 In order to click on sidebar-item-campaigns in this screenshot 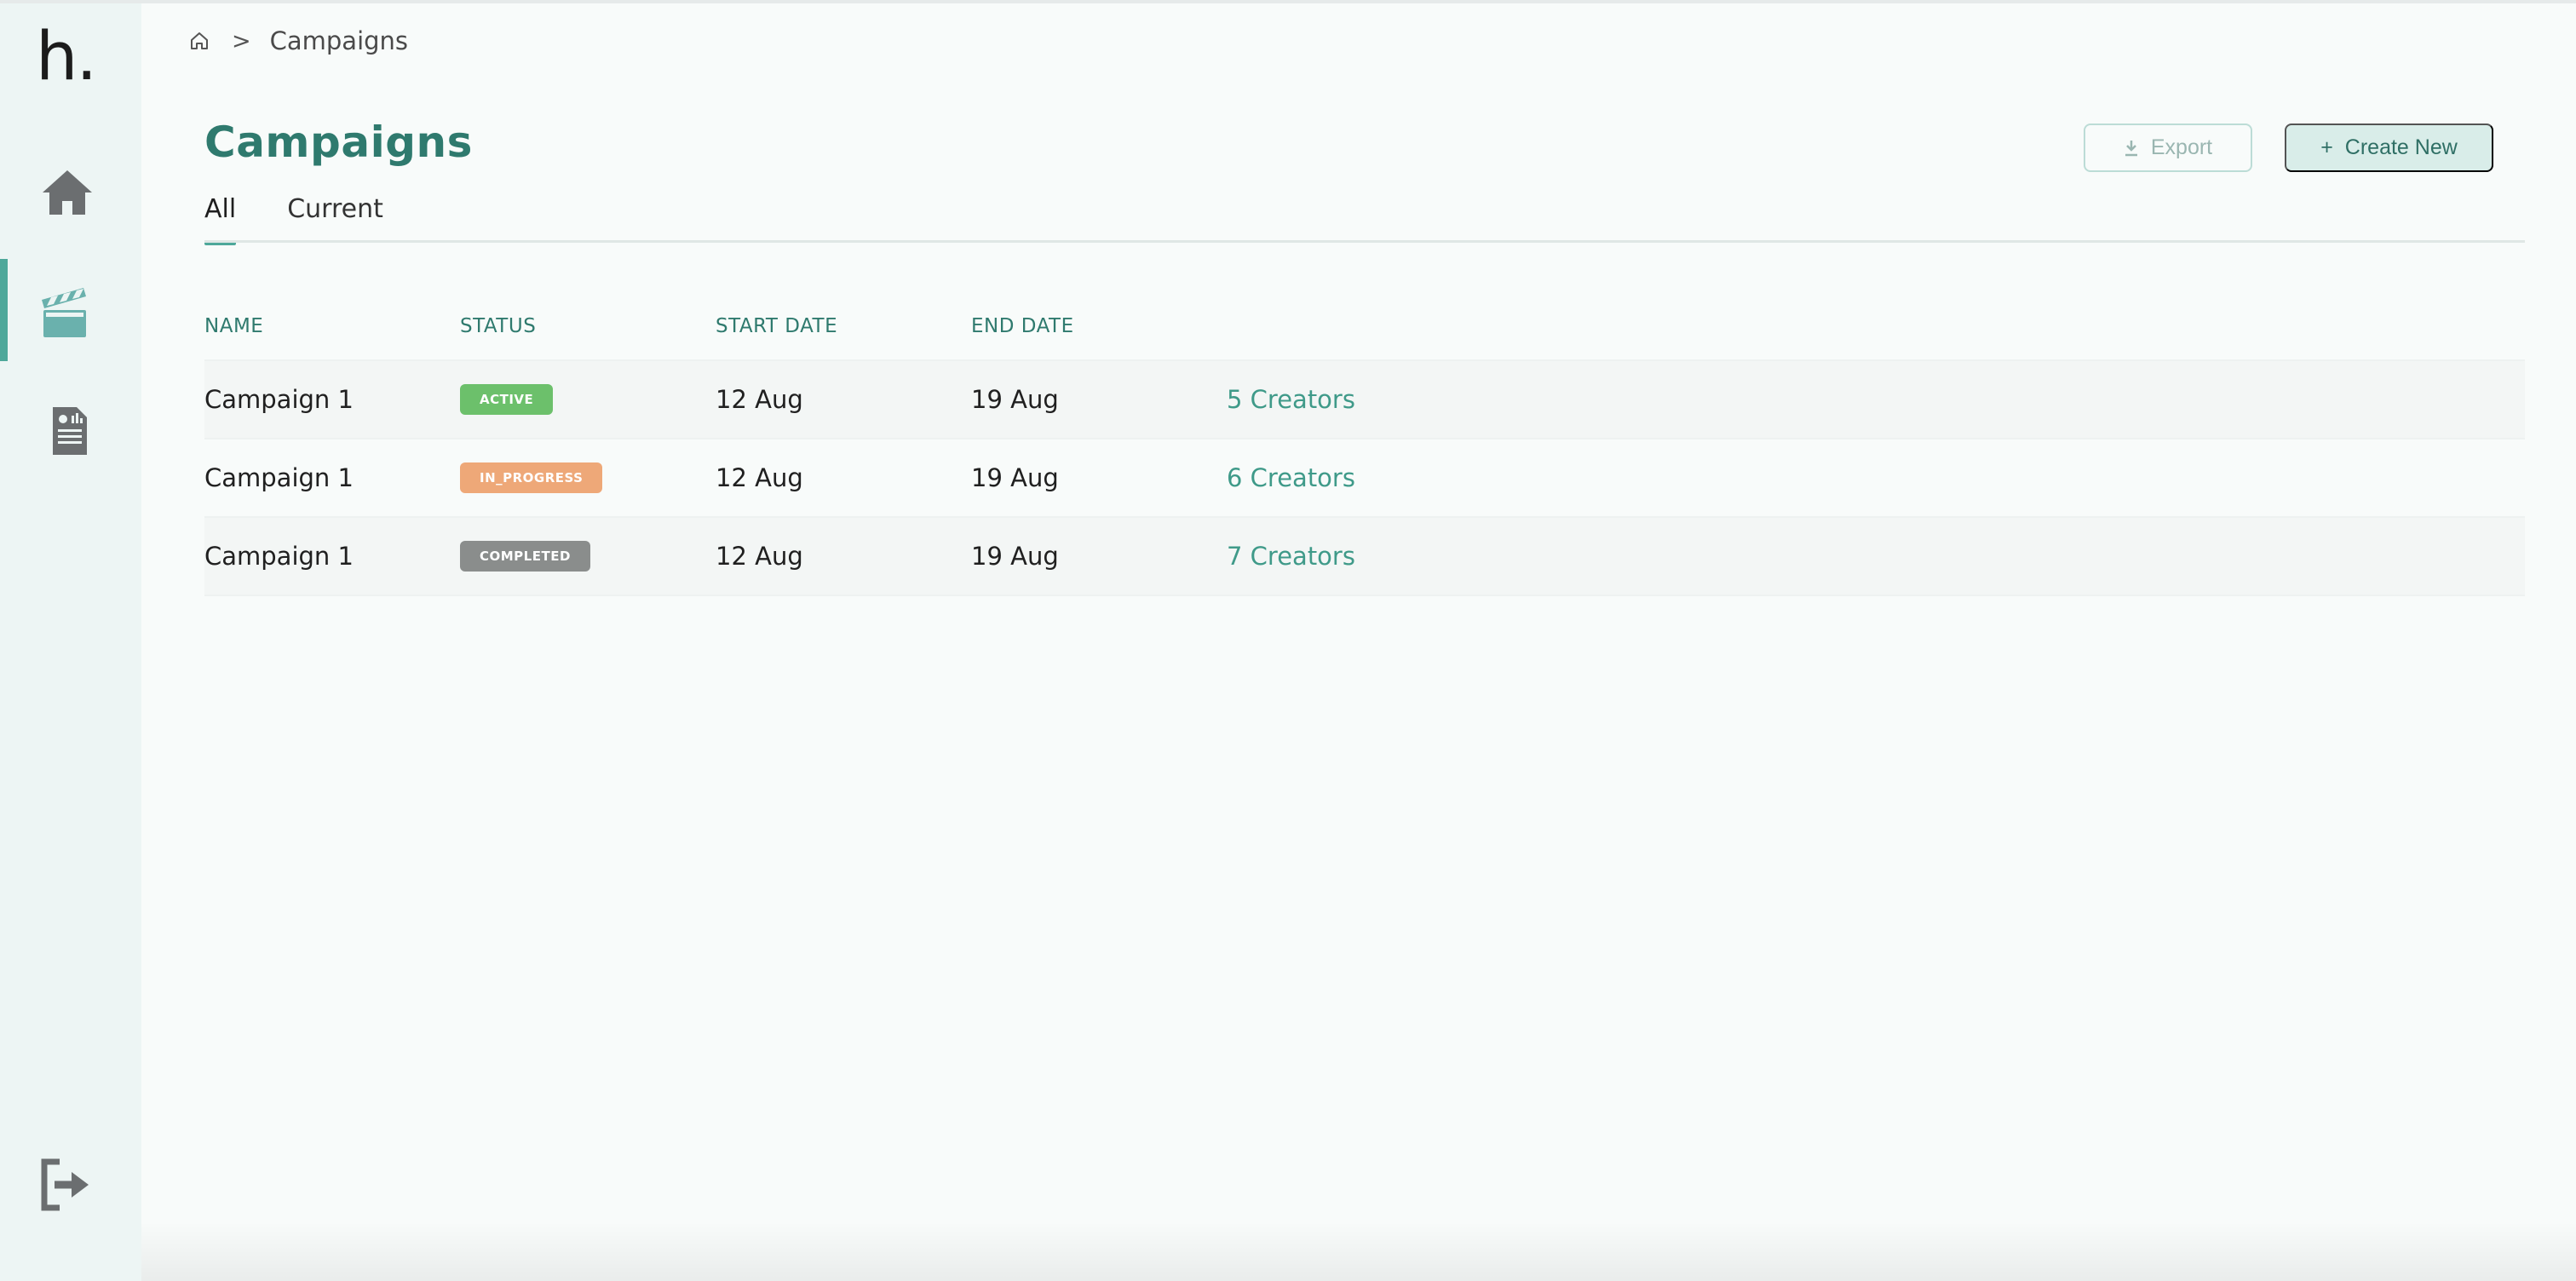, I will do `click(71, 310)`.